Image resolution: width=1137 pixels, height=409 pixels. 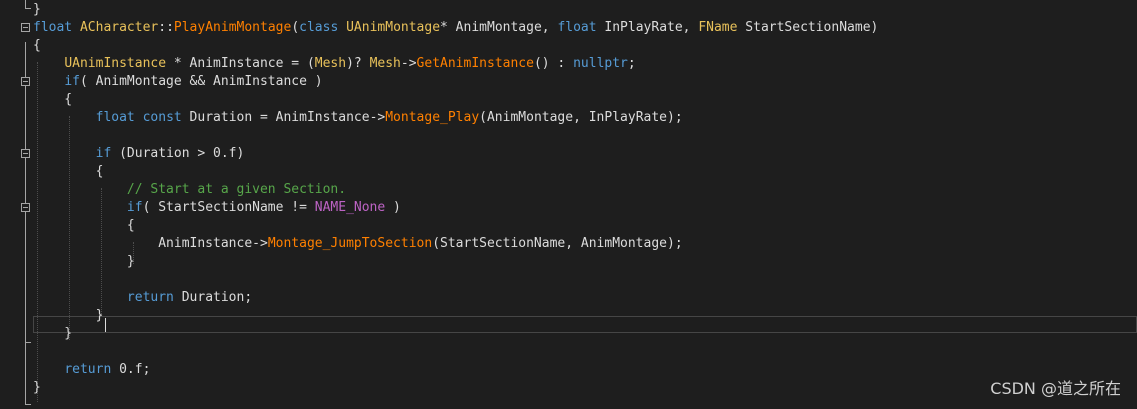 I want to click on code-token: ;, so click(x=631, y=63).